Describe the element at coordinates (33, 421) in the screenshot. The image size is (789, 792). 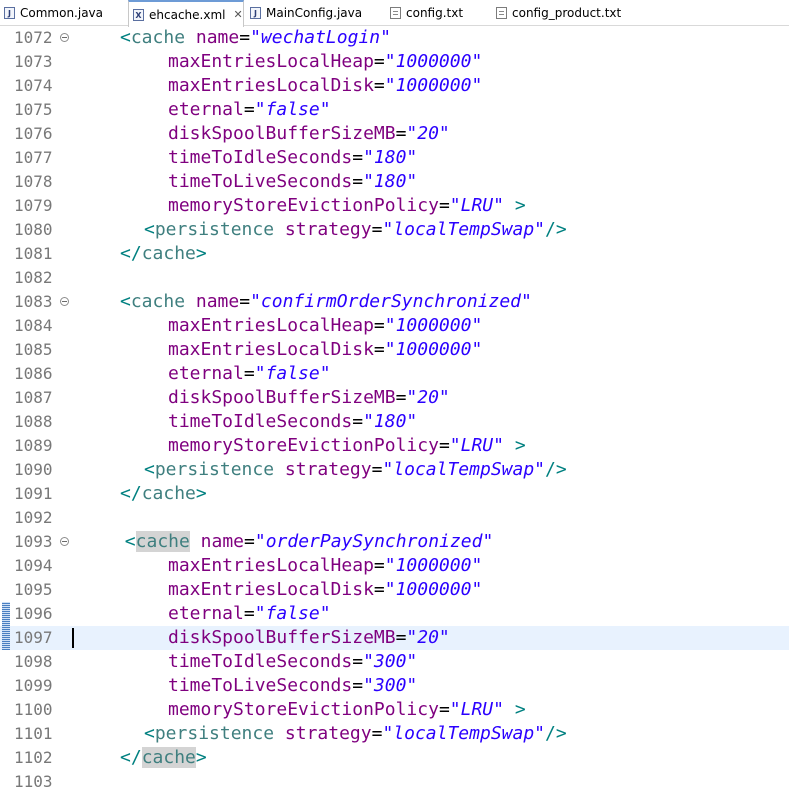
I see `line-number: 1088` at that location.